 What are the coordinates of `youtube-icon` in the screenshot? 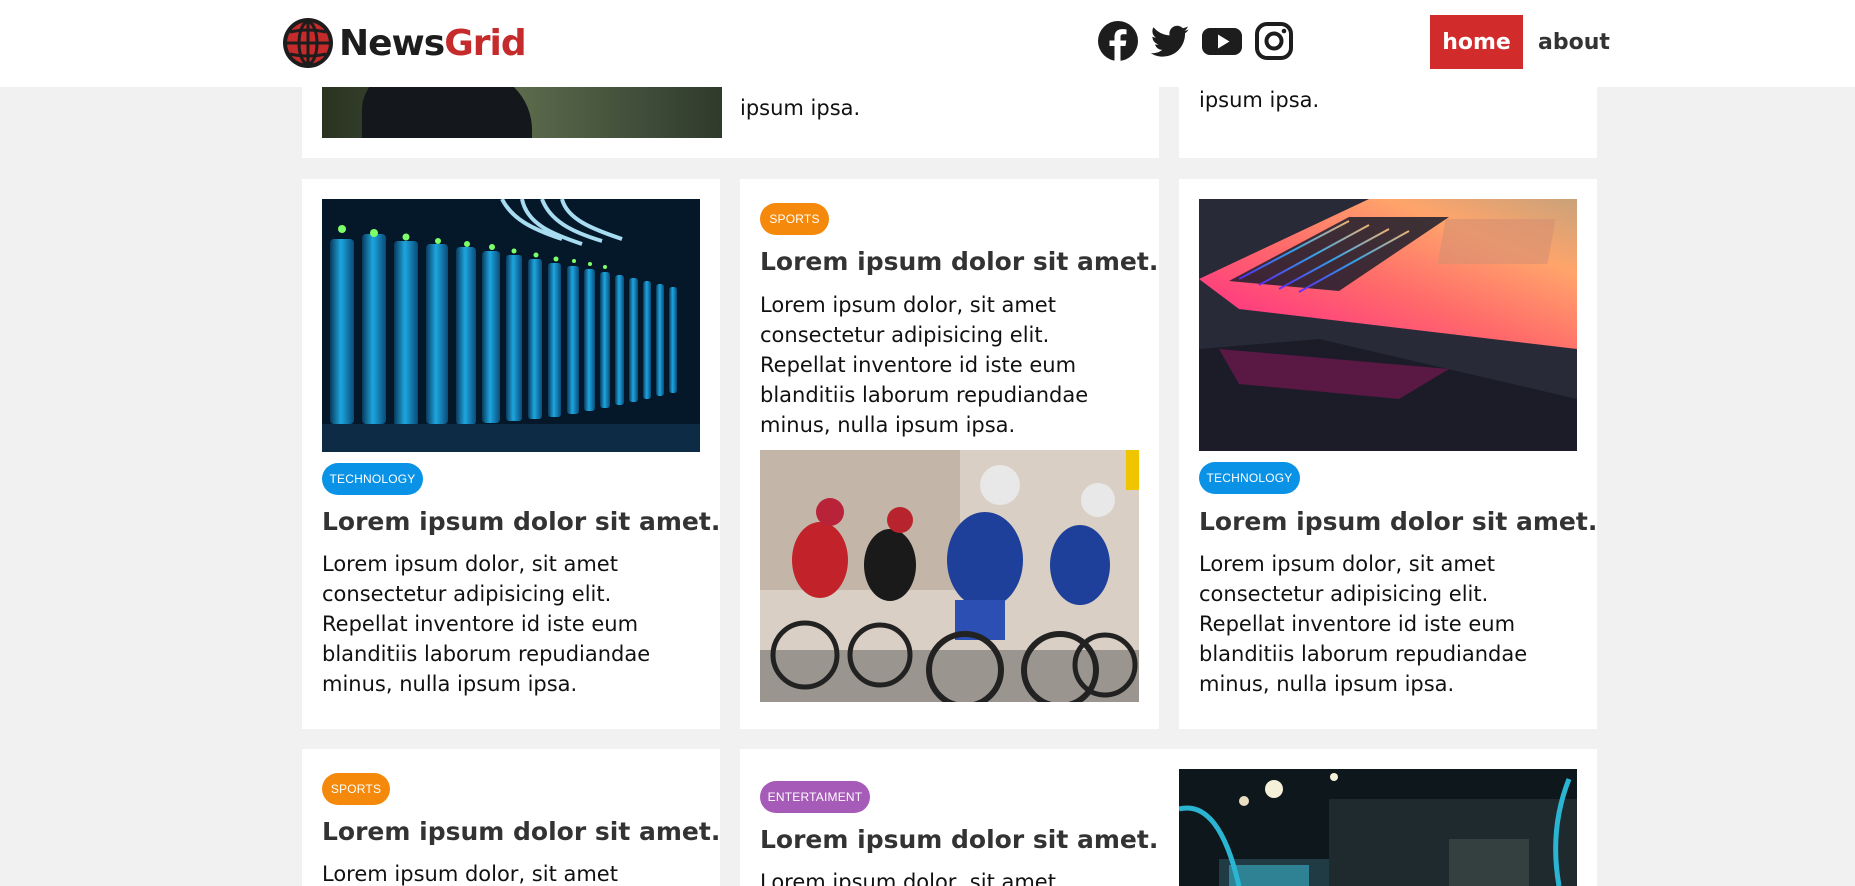 It's located at (1222, 41).